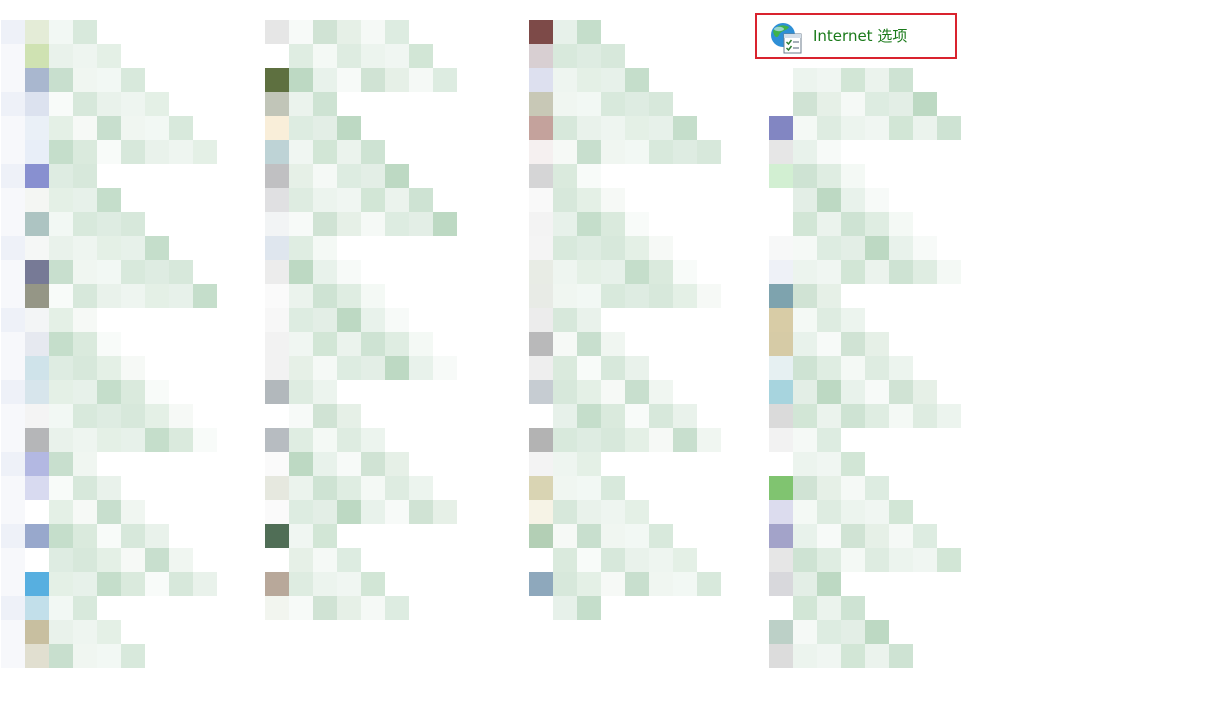  I want to click on internet-options-item: Internet 选项, so click(856, 36).